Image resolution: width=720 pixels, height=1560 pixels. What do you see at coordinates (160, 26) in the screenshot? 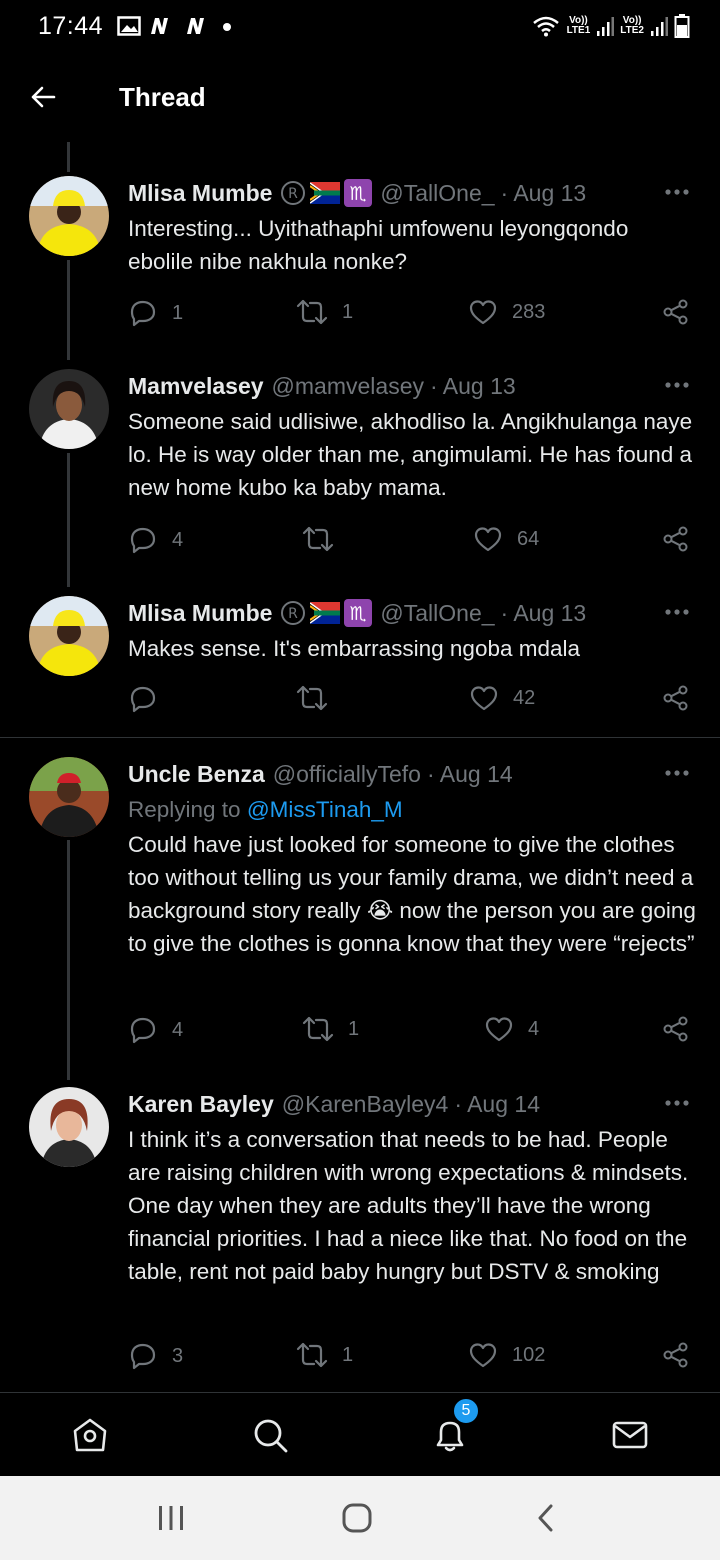
I see `news-app-icon` at bounding box center [160, 26].